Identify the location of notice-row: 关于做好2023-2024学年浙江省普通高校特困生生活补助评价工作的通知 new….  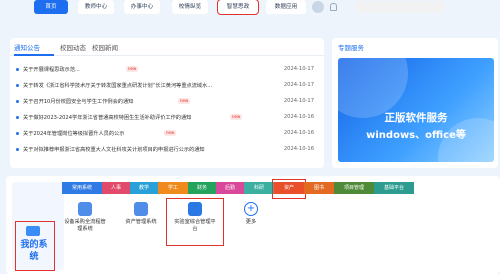
(167, 118).